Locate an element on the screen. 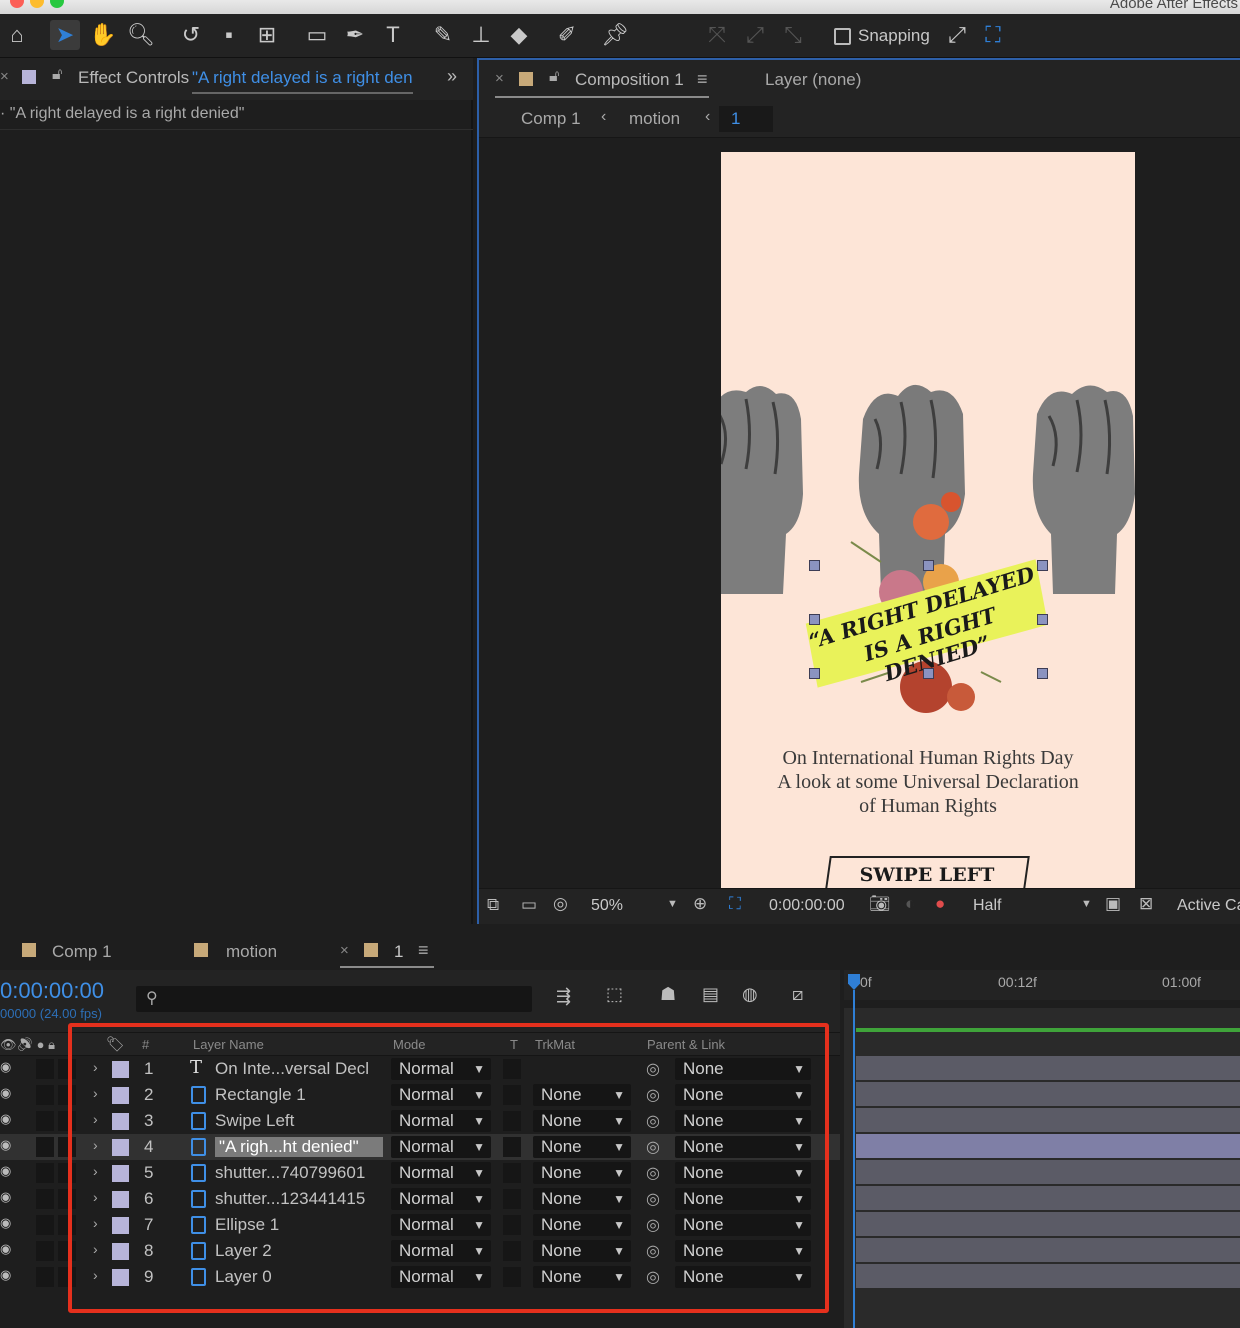 The image size is (1240, 1328). fast-previews-icon: ▣ is located at coordinates (1113, 904).